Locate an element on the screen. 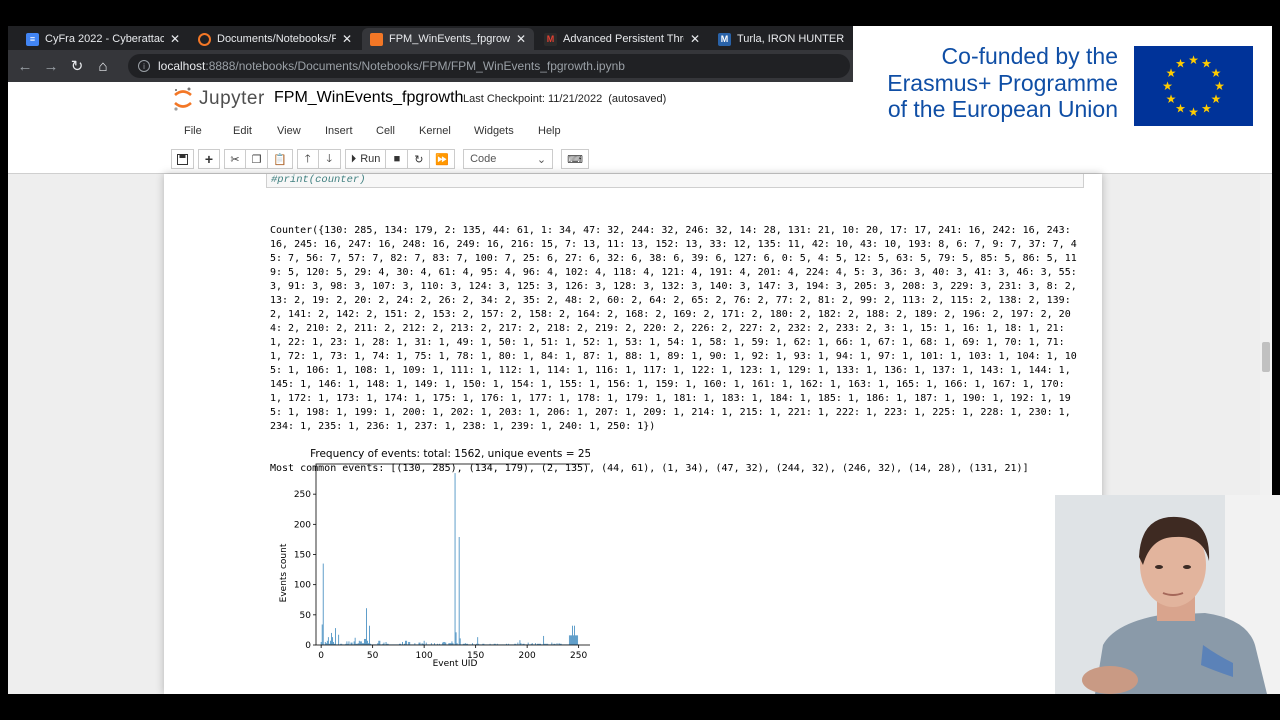 The width and height of the screenshot is (1280, 720). y-axis-label: Events count is located at coordinates (284, 572).